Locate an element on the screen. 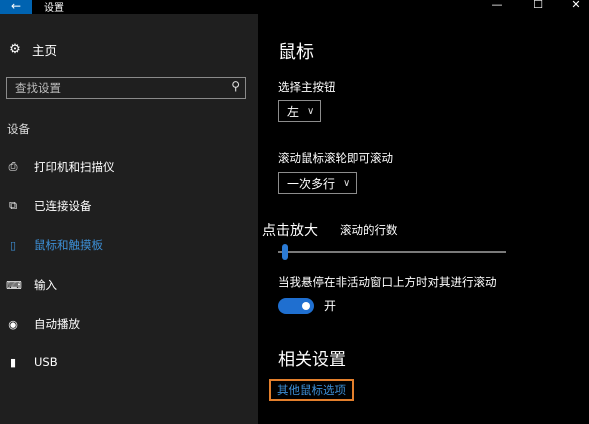 The image size is (589, 424). lines-slider-track is located at coordinates (392, 252).